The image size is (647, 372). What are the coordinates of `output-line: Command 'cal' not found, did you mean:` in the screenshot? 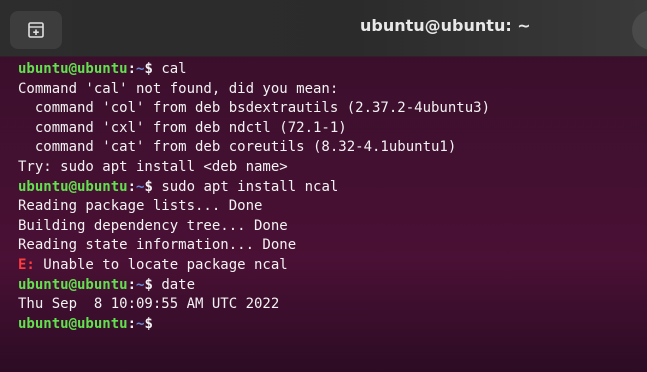 It's located at (332, 90).